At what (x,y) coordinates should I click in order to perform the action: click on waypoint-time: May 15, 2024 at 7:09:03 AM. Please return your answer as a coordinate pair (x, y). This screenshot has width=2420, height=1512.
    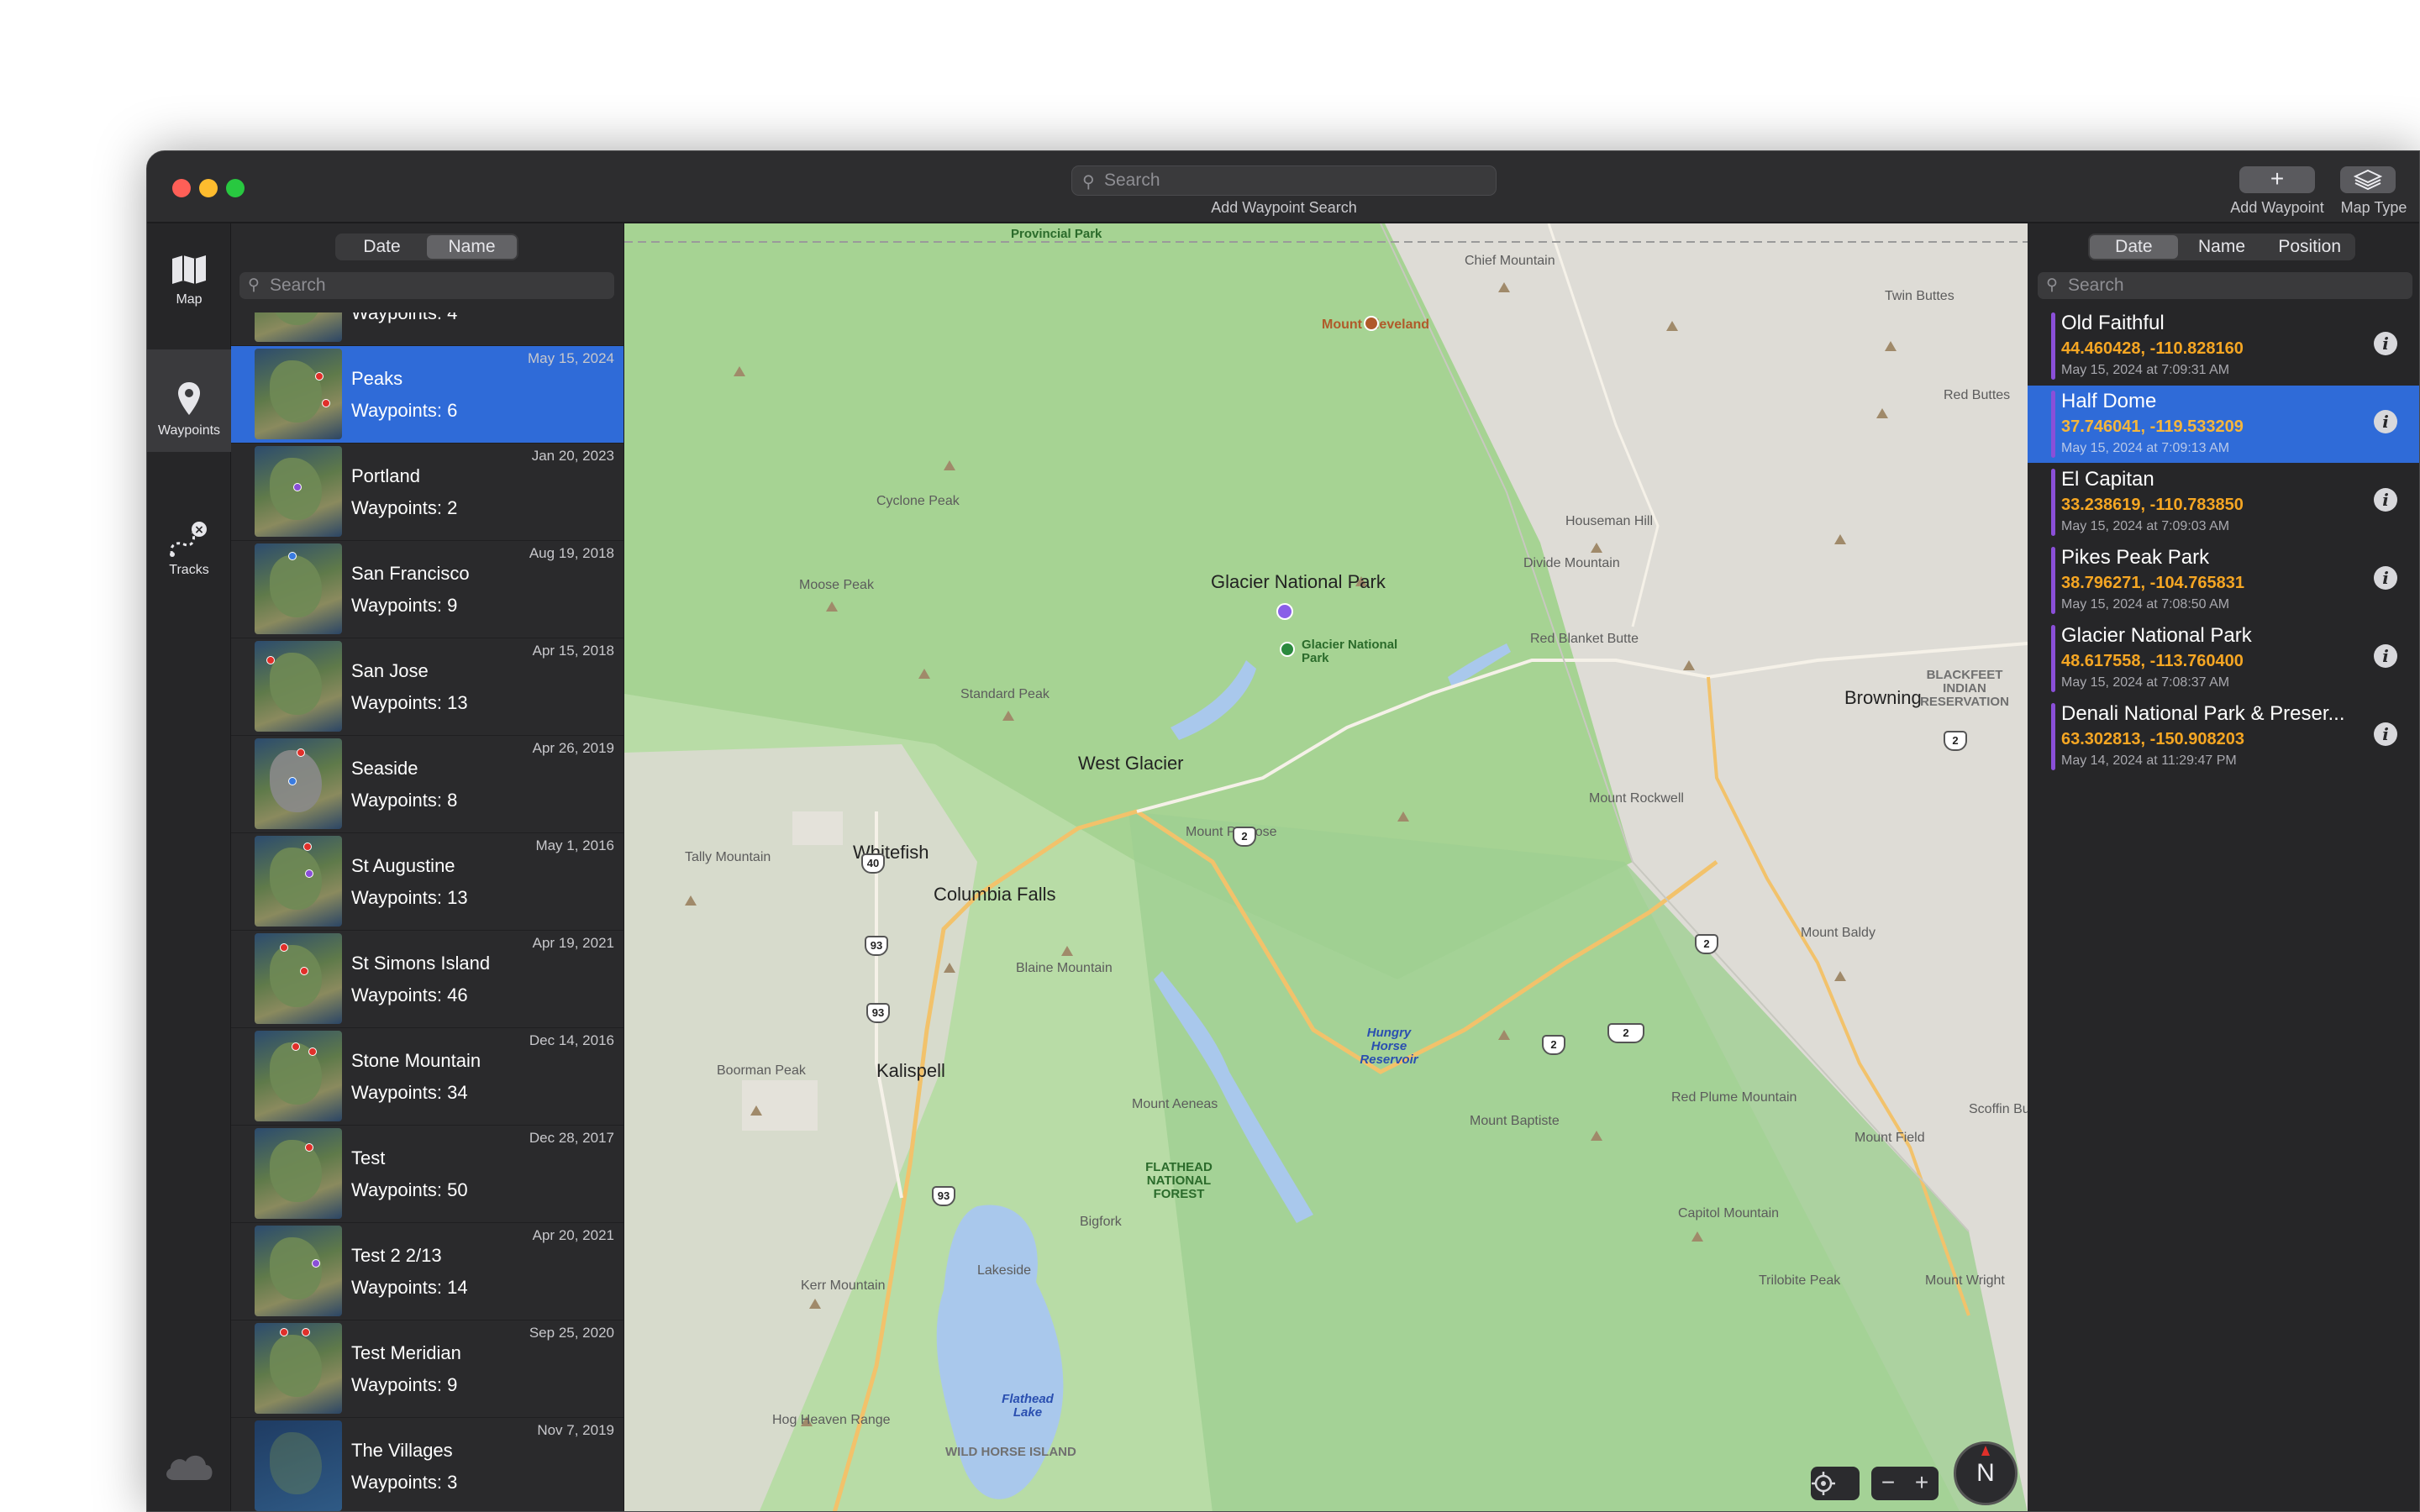
    Looking at the image, I should click on (2146, 526).